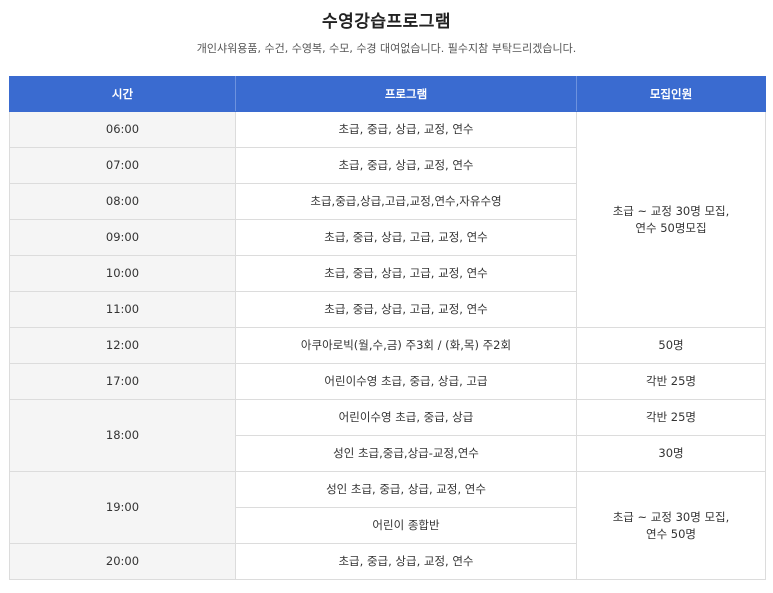  Describe the element at coordinates (122, 273) in the screenshot. I see `time-cell: 10:00` at that location.